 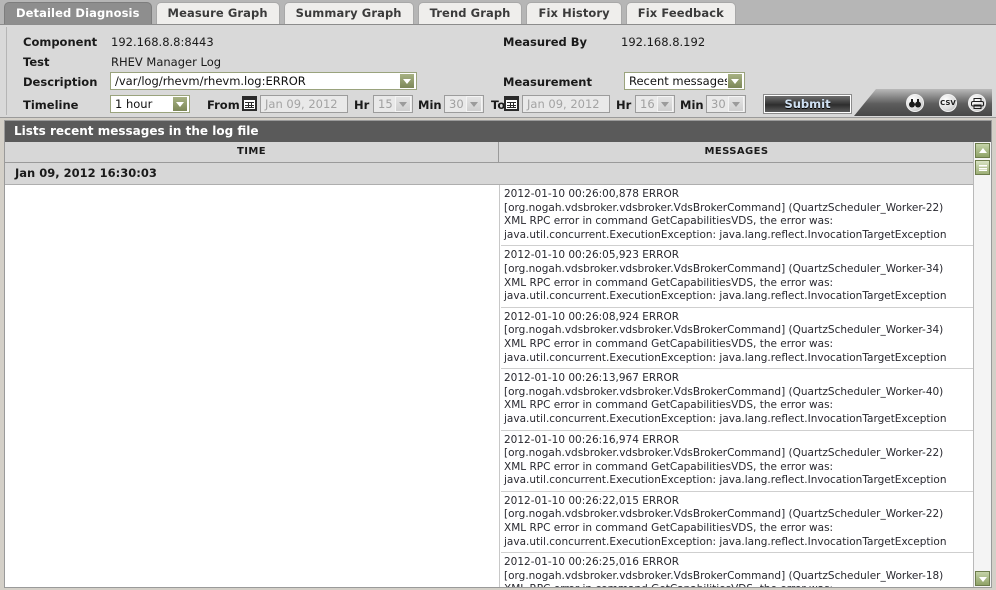 I want to click on component-label: Component, so click(x=60, y=42).